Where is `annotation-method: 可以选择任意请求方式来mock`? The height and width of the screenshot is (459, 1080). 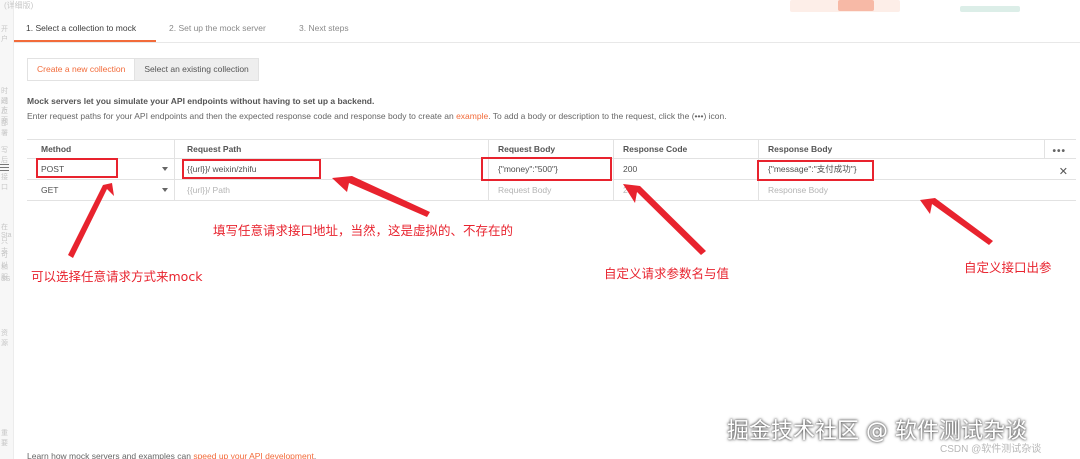 annotation-method: 可以选择任意请求方式来mock is located at coordinates (117, 276).